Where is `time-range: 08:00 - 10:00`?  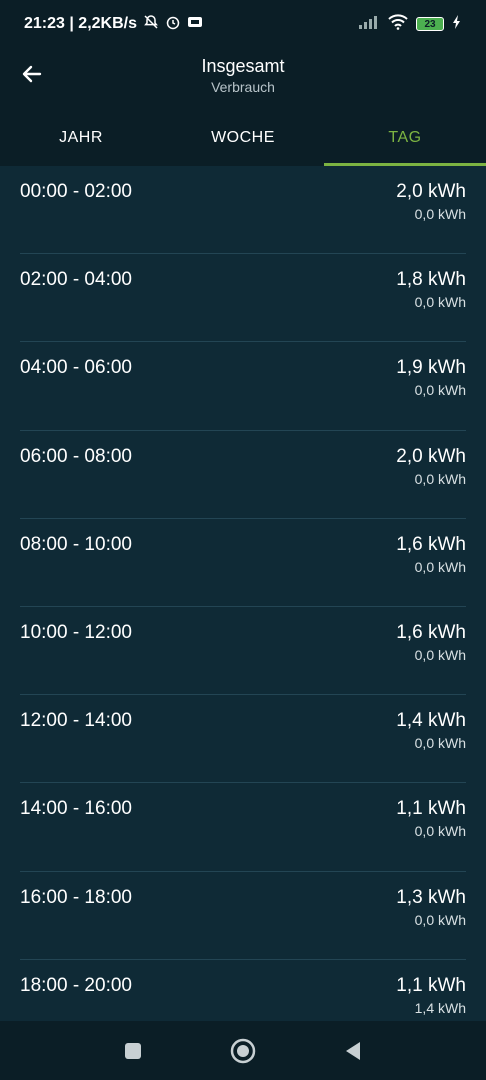
time-range: 08:00 - 10:00 is located at coordinates (76, 544).